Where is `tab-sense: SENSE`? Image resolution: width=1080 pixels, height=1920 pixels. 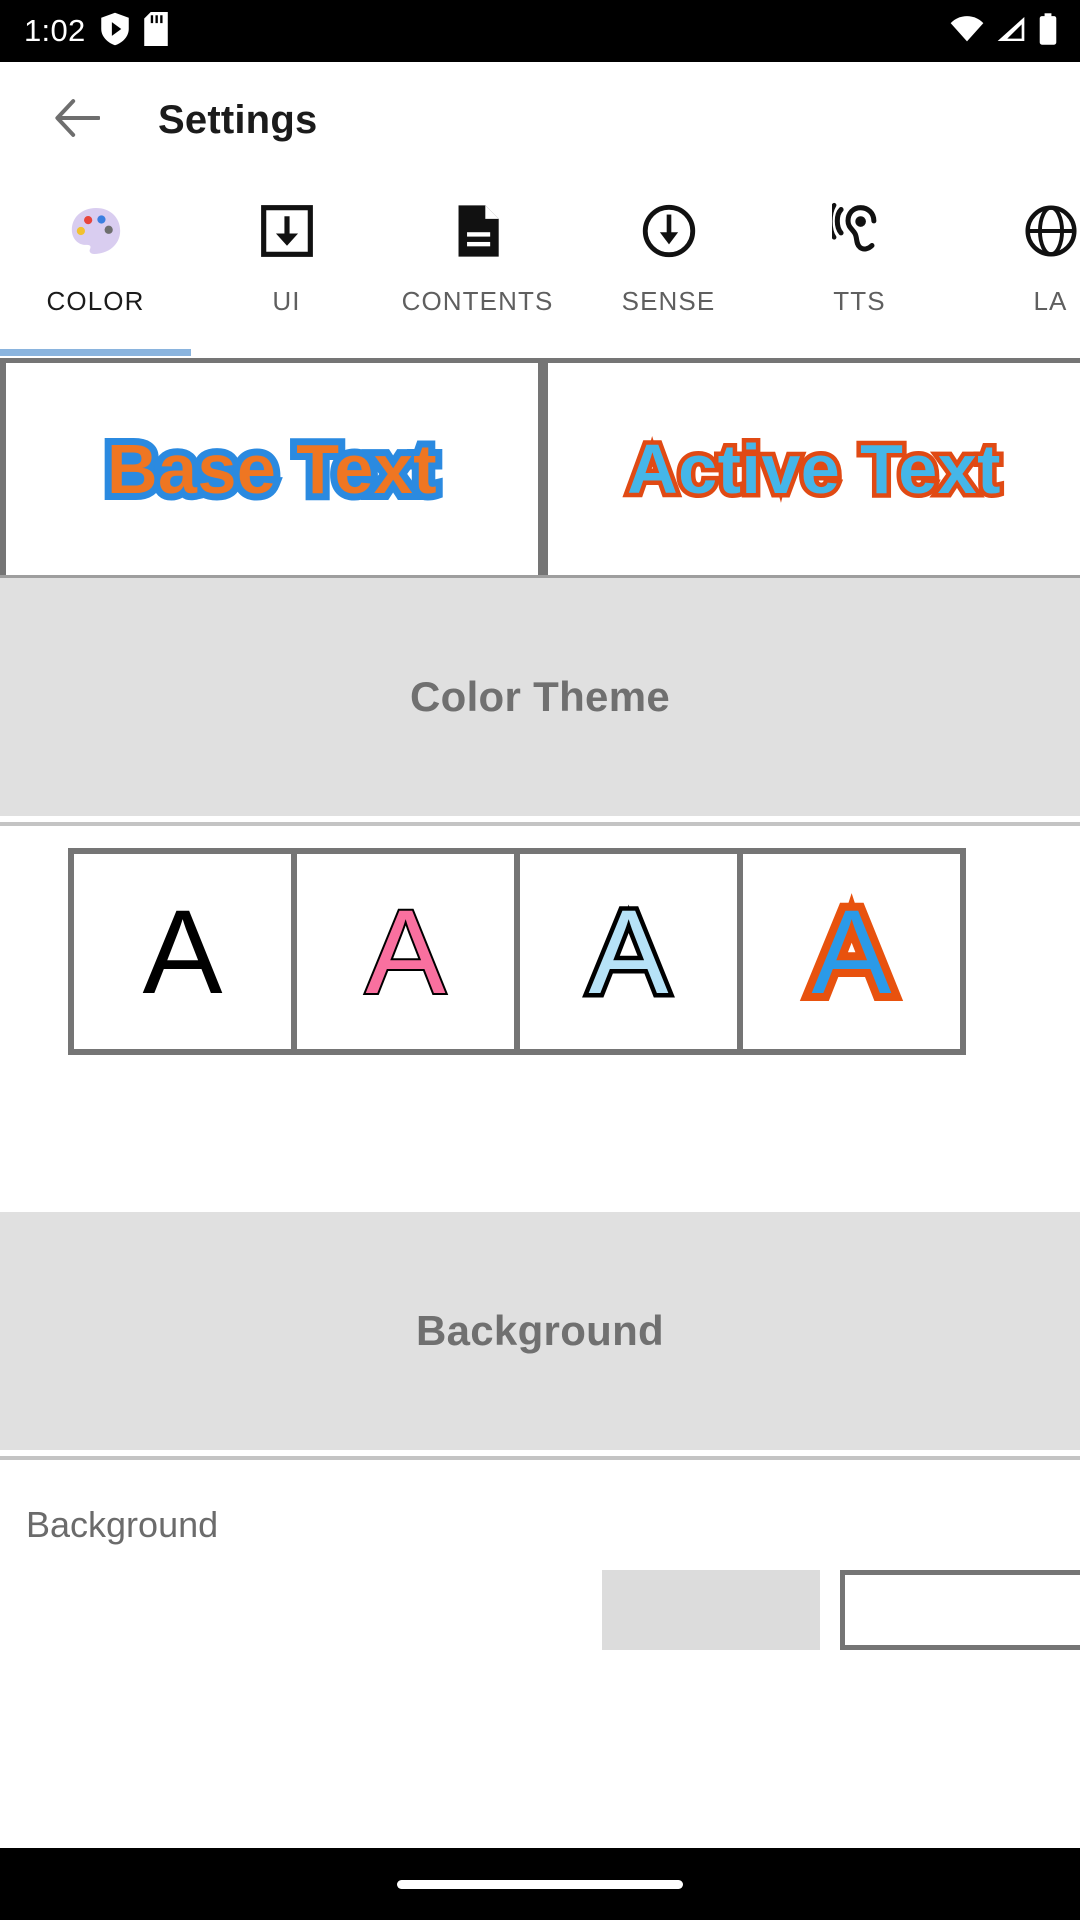 tab-sense: SENSE is located at coordinates (668, 267).